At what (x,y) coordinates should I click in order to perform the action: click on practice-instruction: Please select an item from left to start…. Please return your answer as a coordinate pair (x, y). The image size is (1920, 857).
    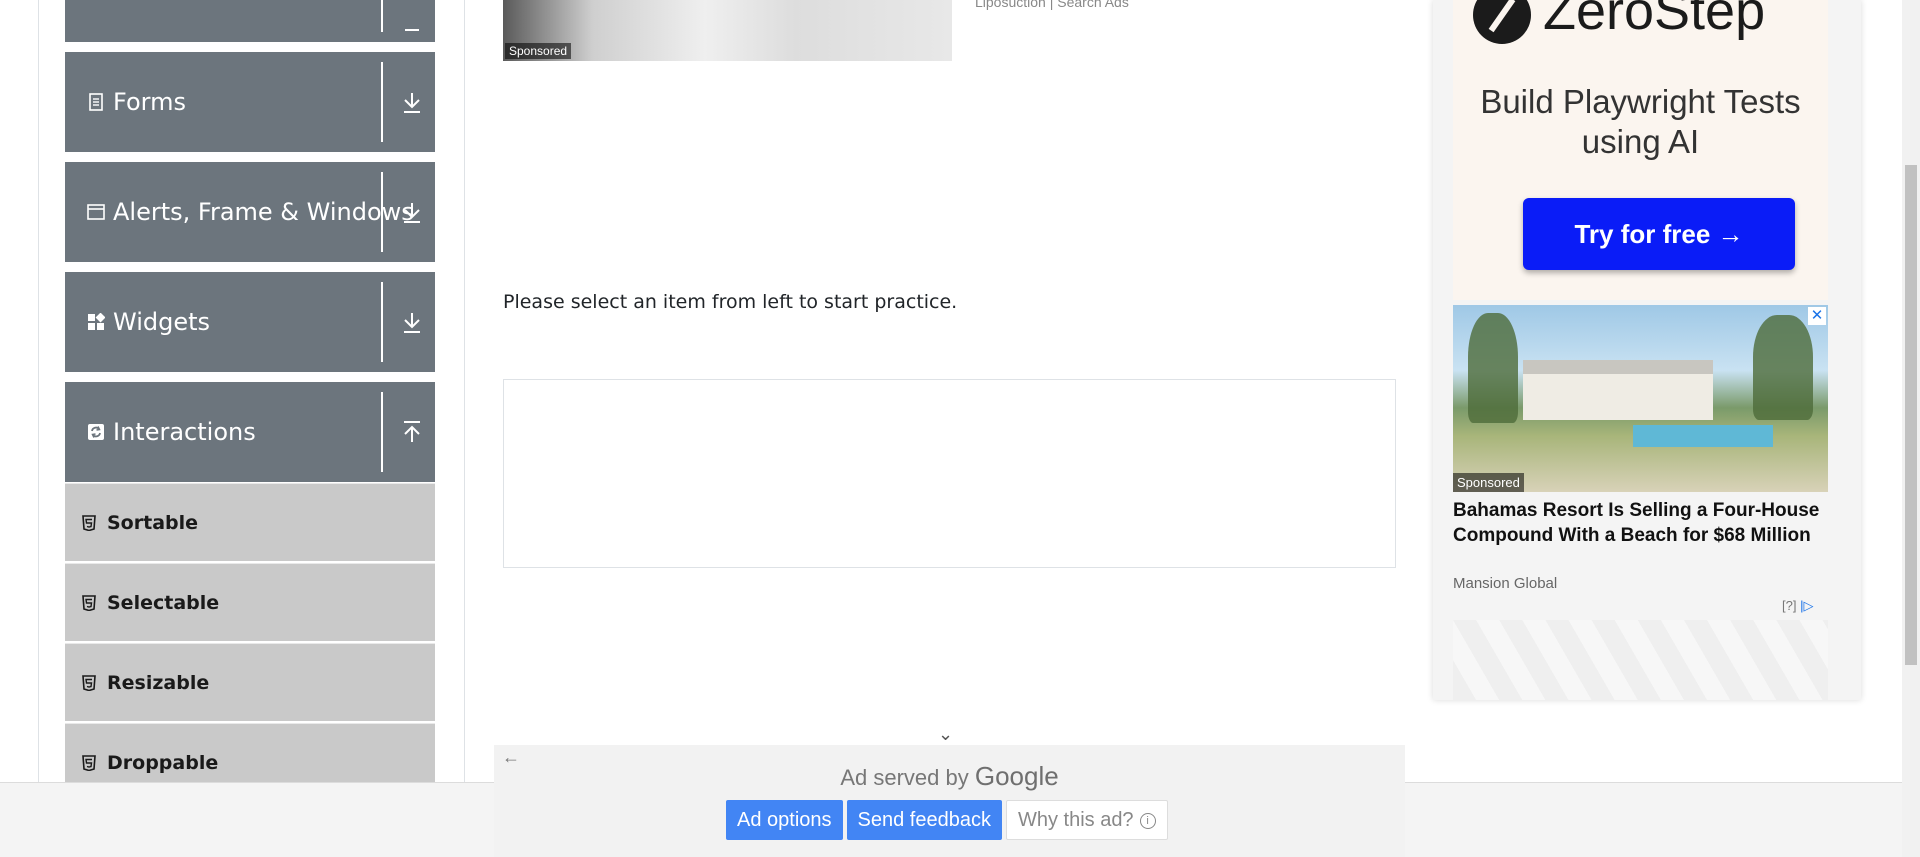
    Looking at the image, I should click on (730, 302).